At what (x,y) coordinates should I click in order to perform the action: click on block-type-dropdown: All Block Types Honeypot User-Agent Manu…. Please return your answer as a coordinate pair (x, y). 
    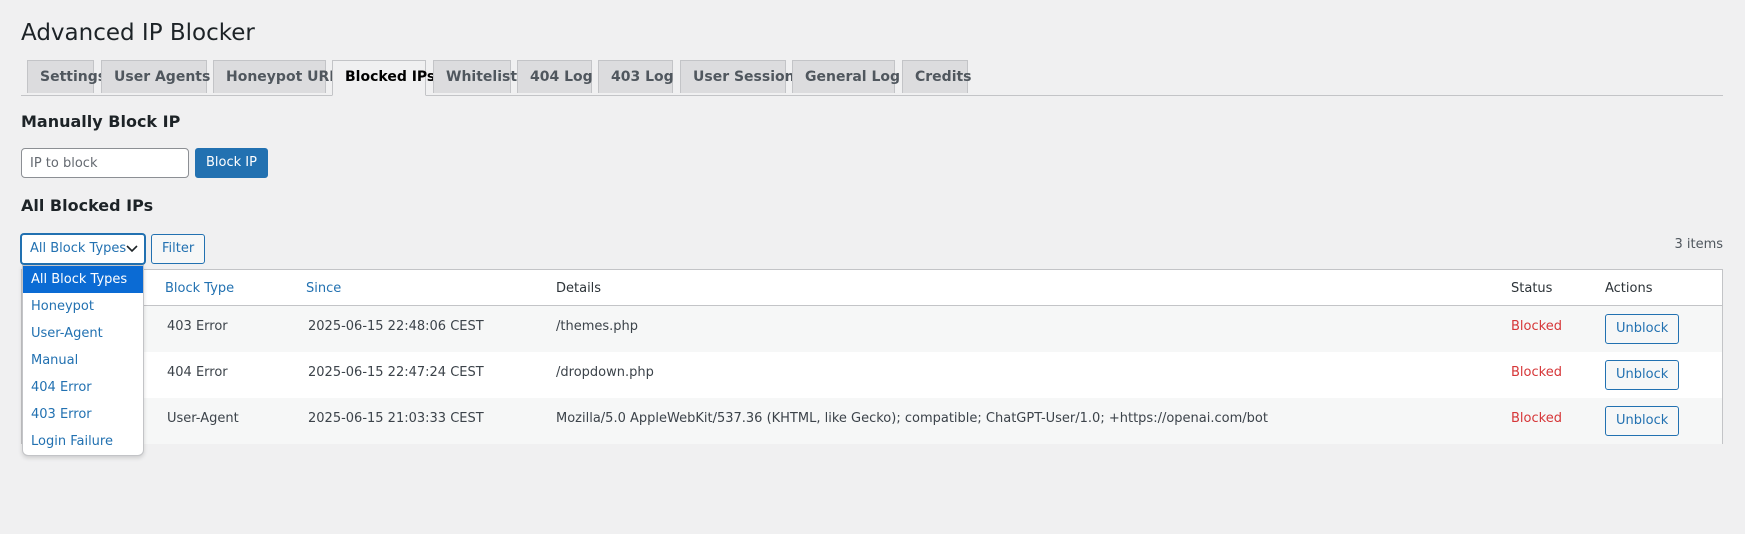
    Looking at the image, I should click on (83, 360).